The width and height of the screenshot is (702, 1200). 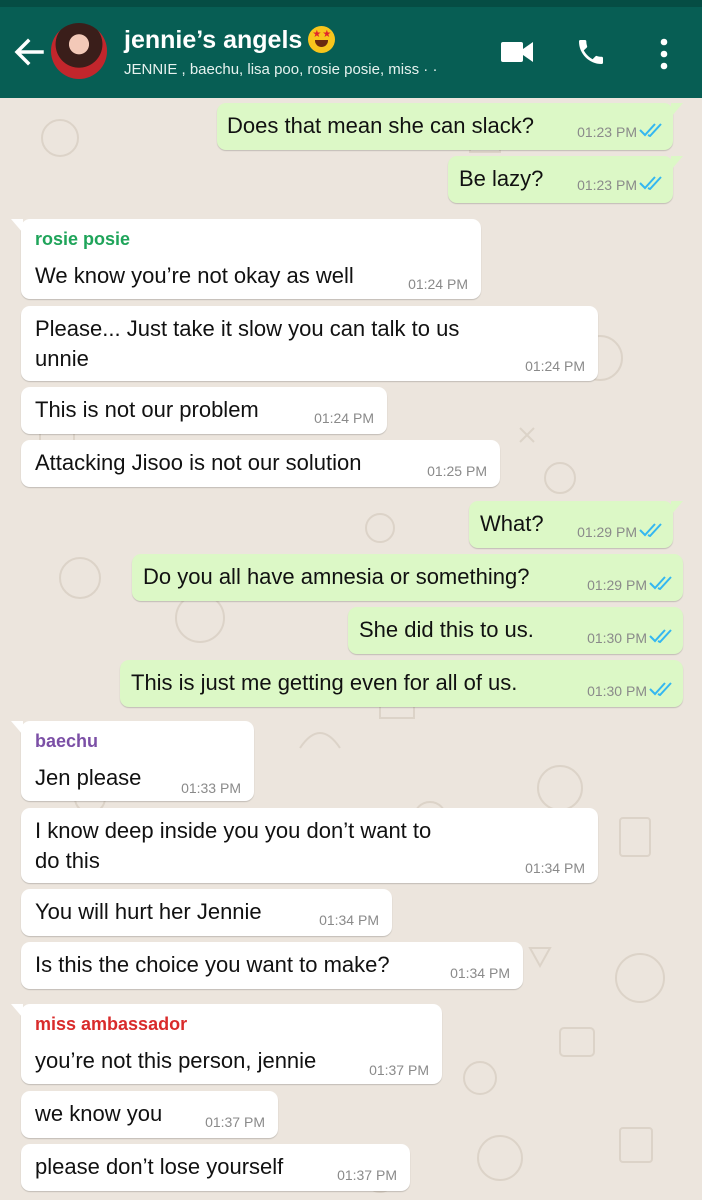 I want to click on more-options-icon, so click(x=664, y=55).